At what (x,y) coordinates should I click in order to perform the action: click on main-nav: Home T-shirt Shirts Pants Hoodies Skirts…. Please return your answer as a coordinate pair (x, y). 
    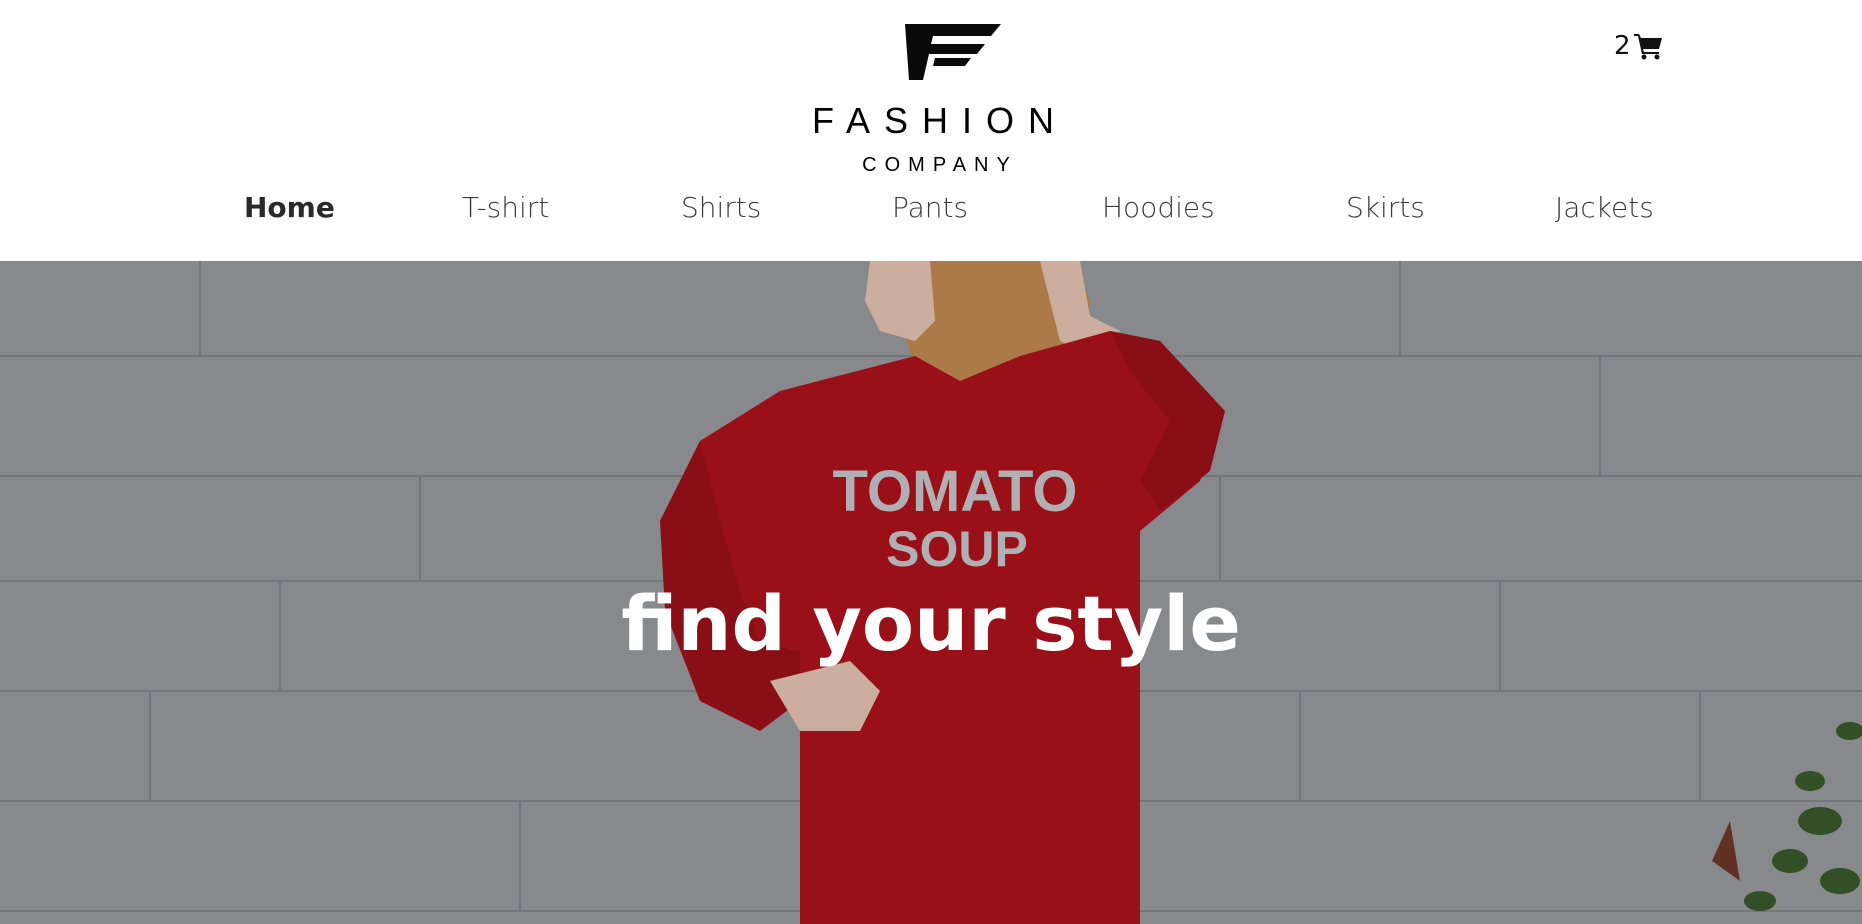
    Looking at the image, I should click on (931, 208).